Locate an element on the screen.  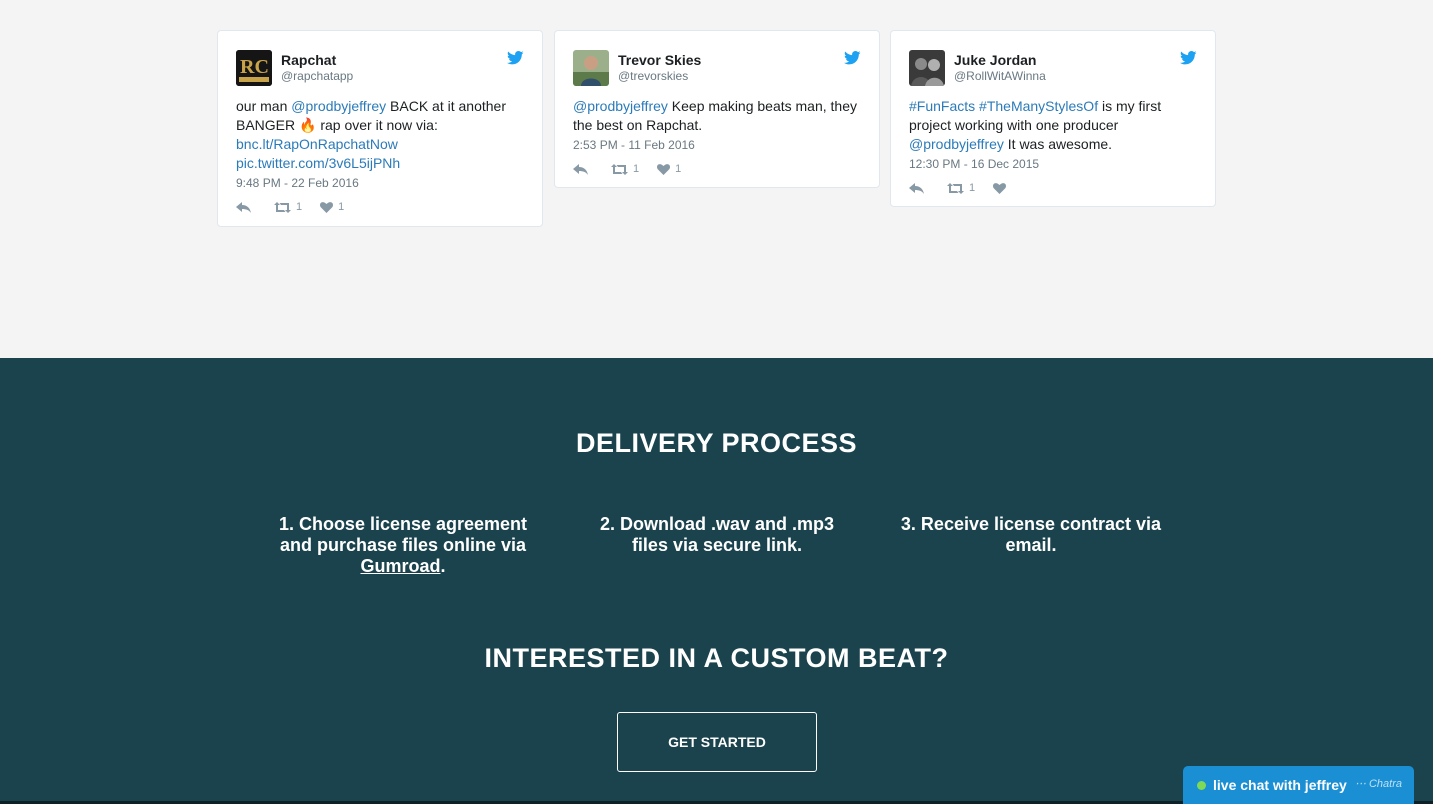
custom-beat-title: INTERESTED IN A CUSTOM BEAT? is located at coordinates (716, 658).